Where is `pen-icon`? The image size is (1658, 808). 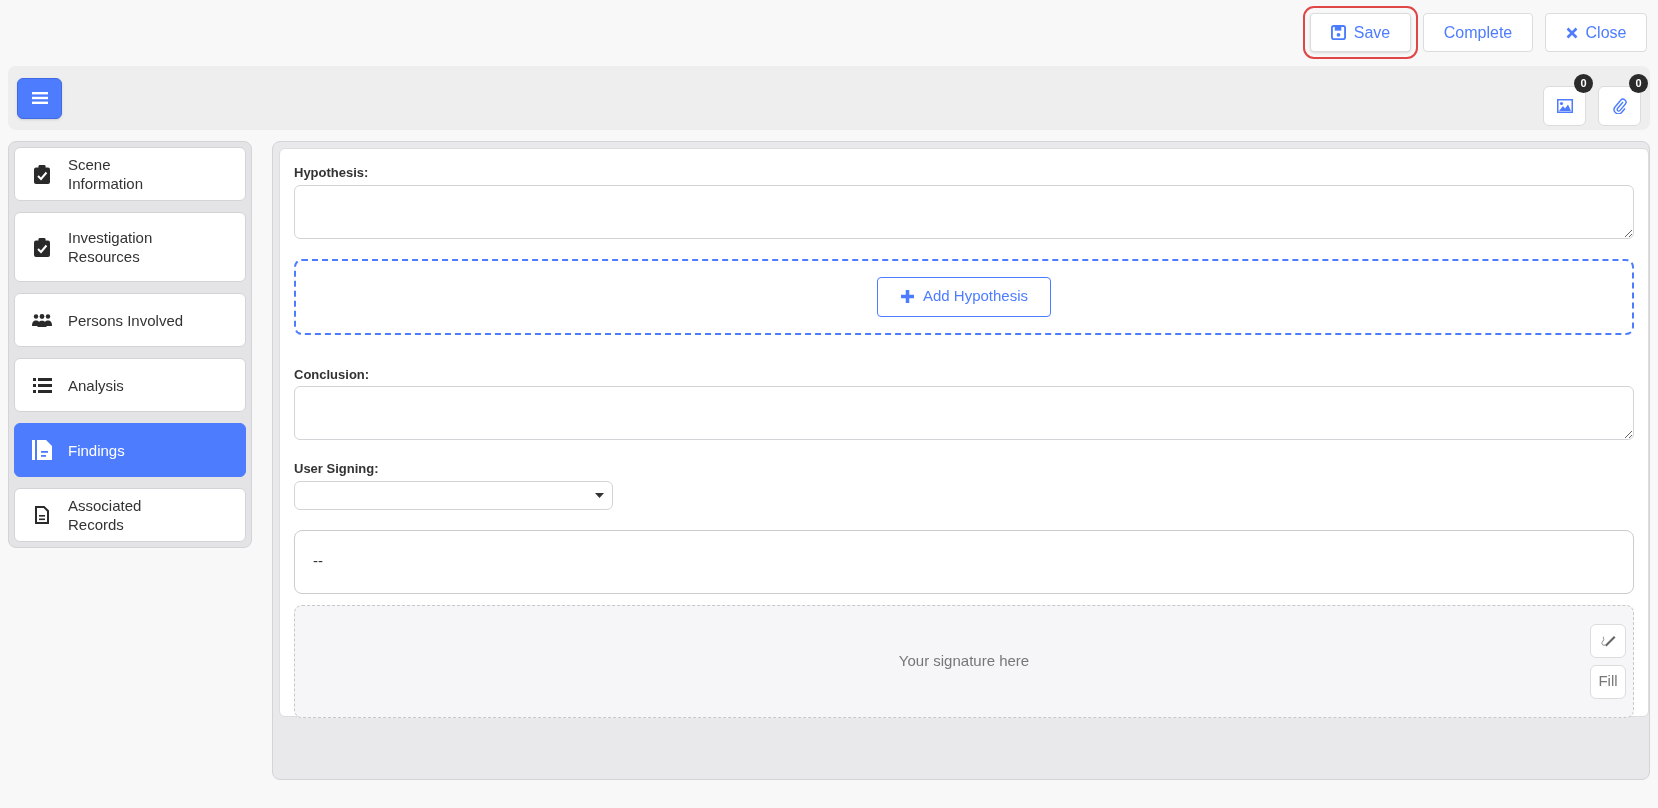 pen-icon is located at coordinates (1608, 640).